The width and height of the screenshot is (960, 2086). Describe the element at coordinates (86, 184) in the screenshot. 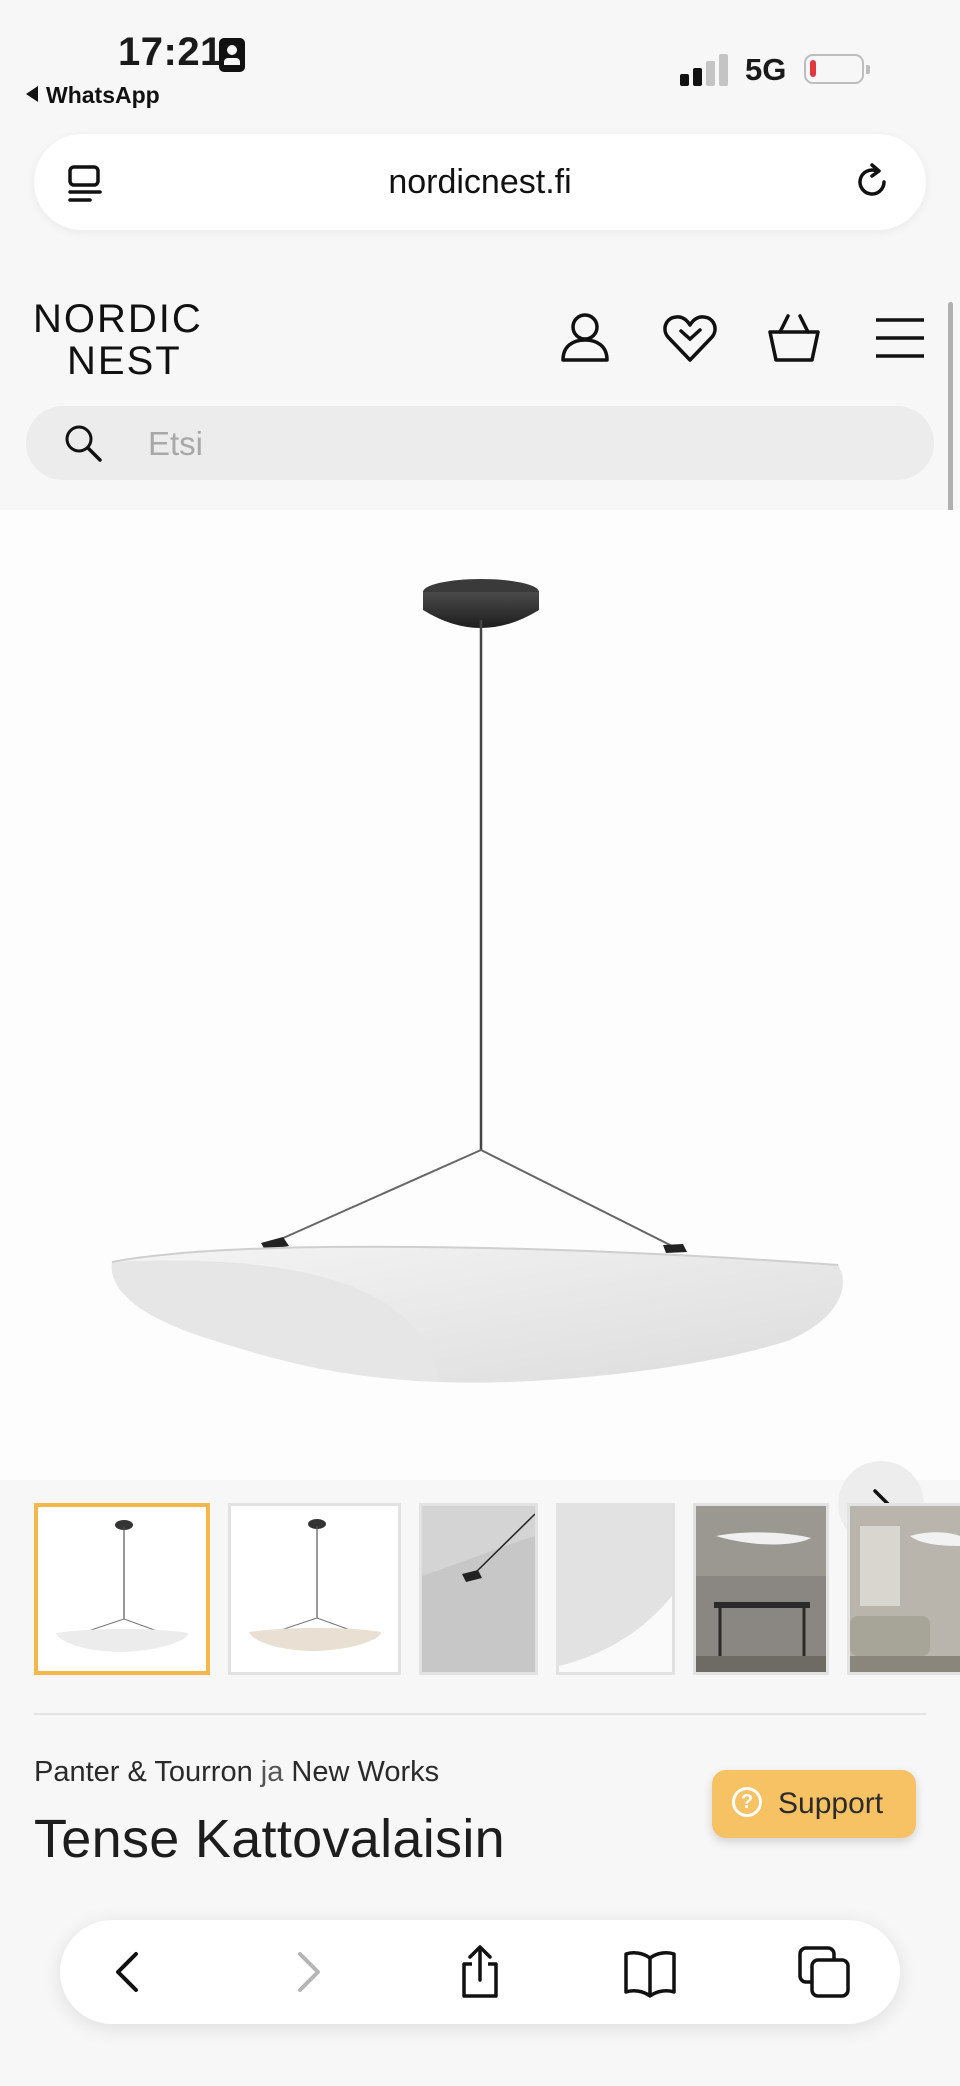

I see `page-settings-icon` at that location.